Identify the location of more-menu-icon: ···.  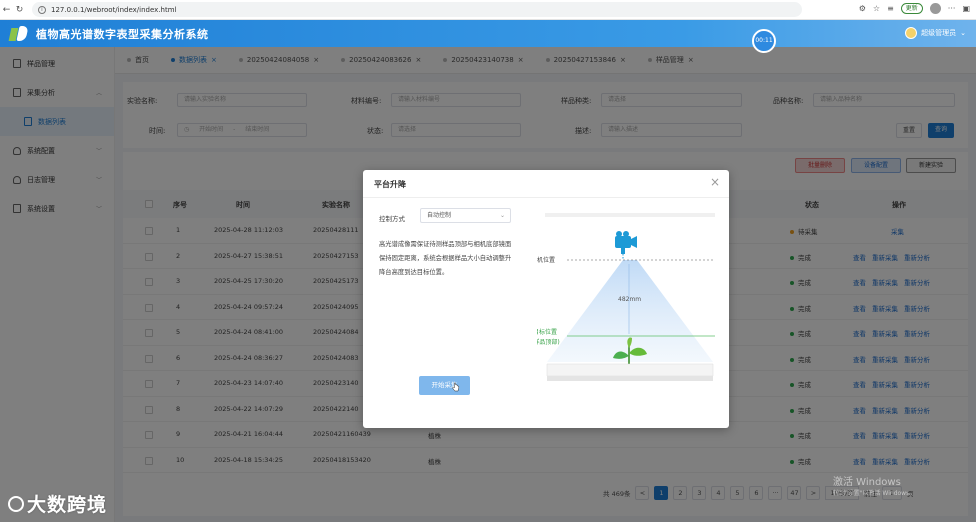
(952, 8).